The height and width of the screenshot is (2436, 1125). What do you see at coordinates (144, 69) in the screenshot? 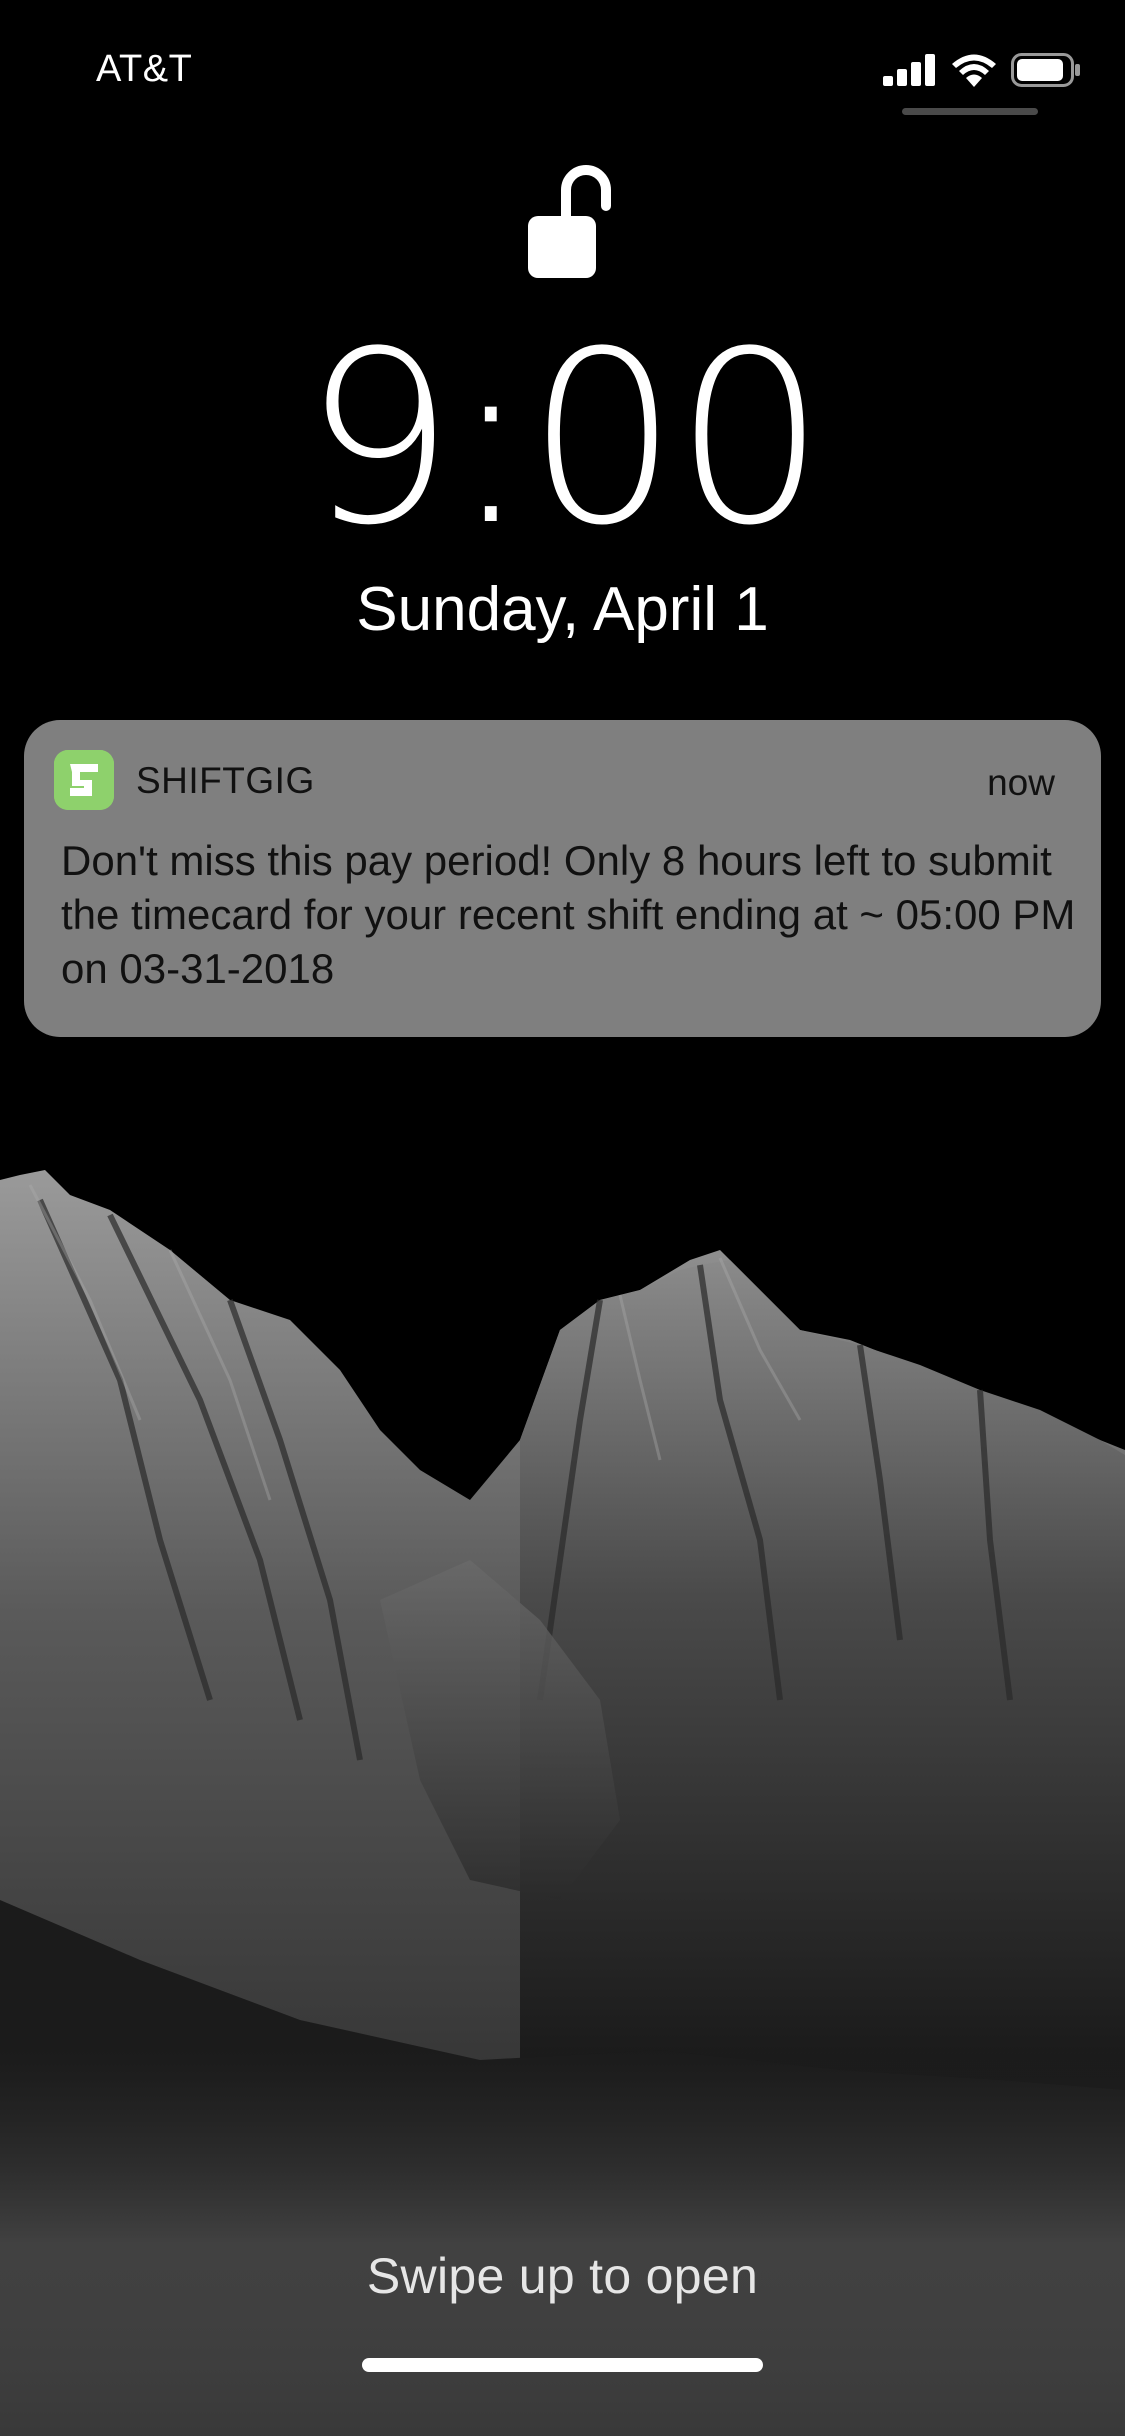
I see `carrier-label: AT&T` at bounding box center [144, 69].